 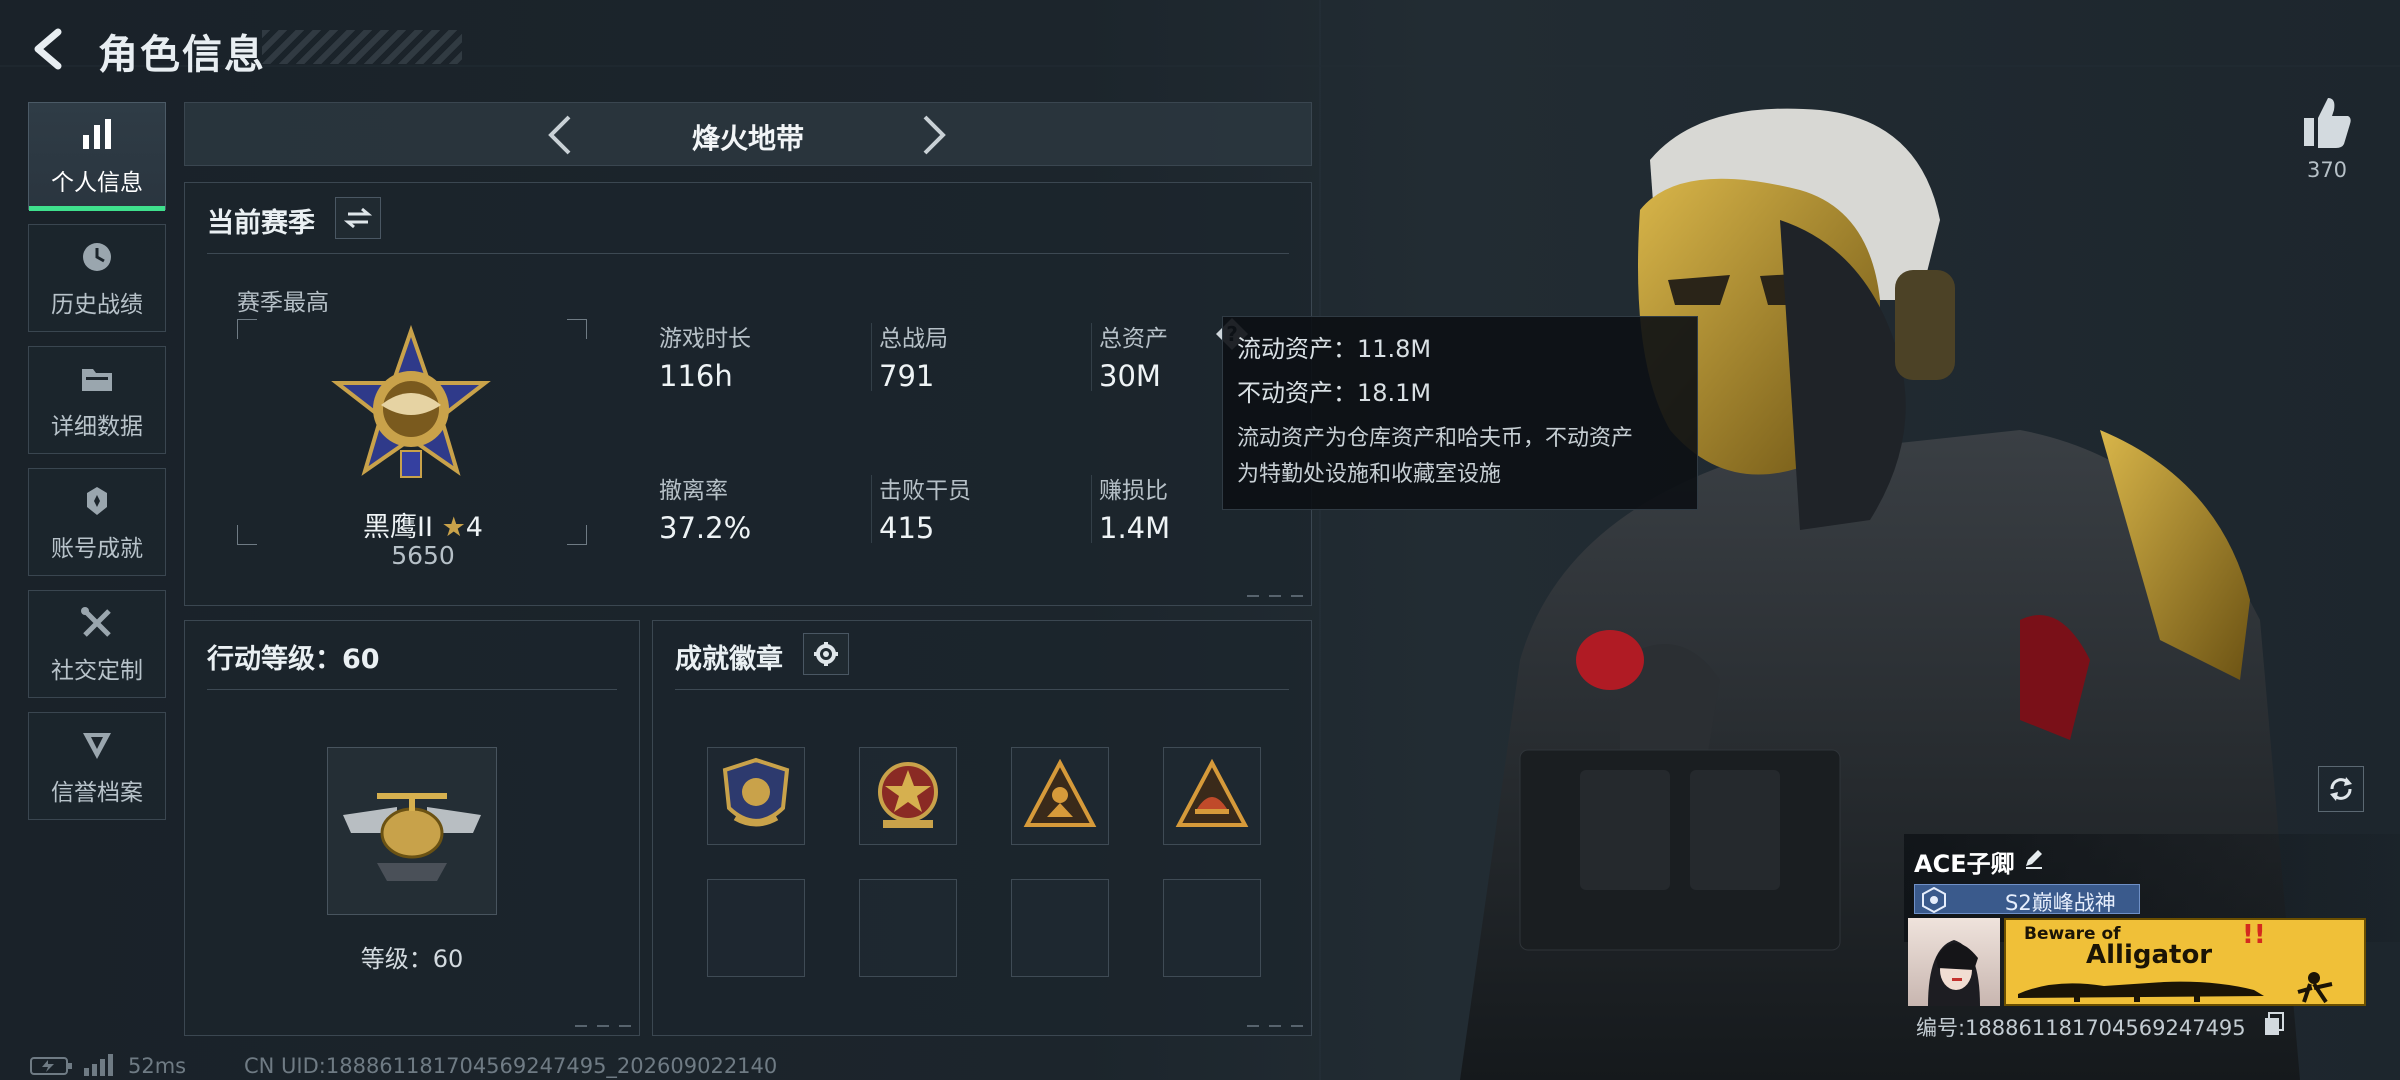 I want to click on title-badge-icon, so click(x=1934, y=900).